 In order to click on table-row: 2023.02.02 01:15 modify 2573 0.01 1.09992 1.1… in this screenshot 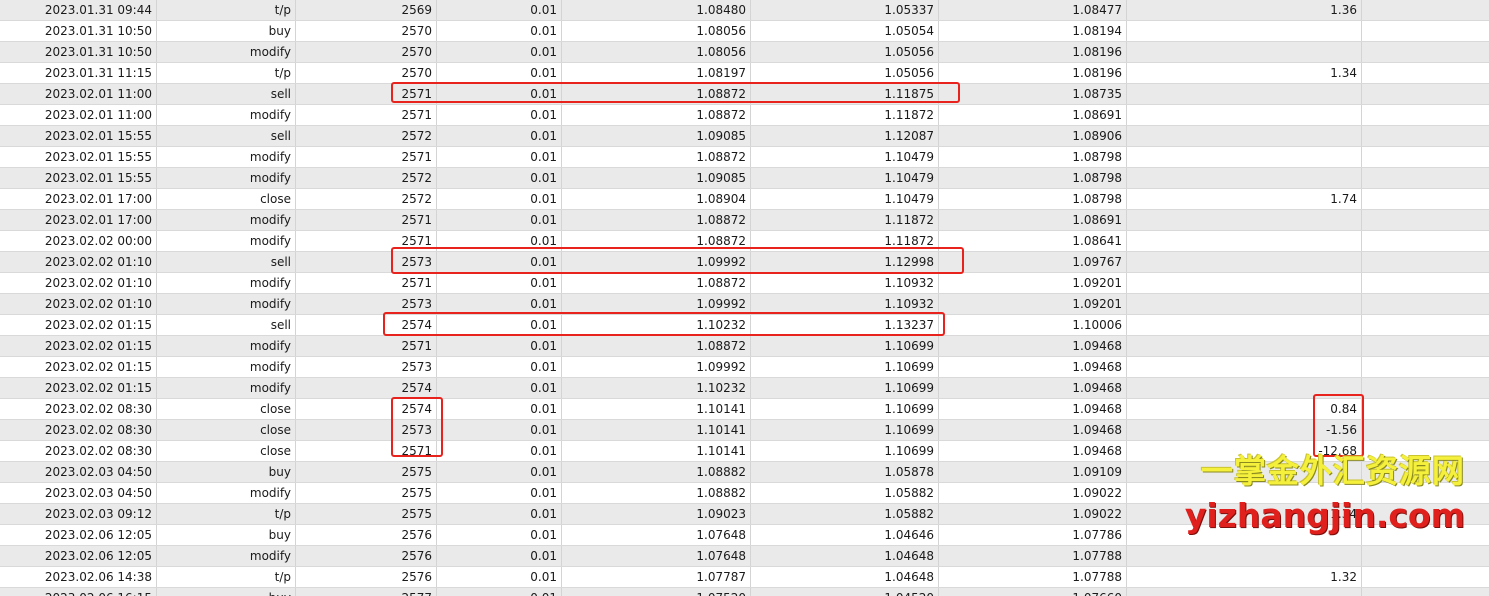, I will do `click(744, 367)`.